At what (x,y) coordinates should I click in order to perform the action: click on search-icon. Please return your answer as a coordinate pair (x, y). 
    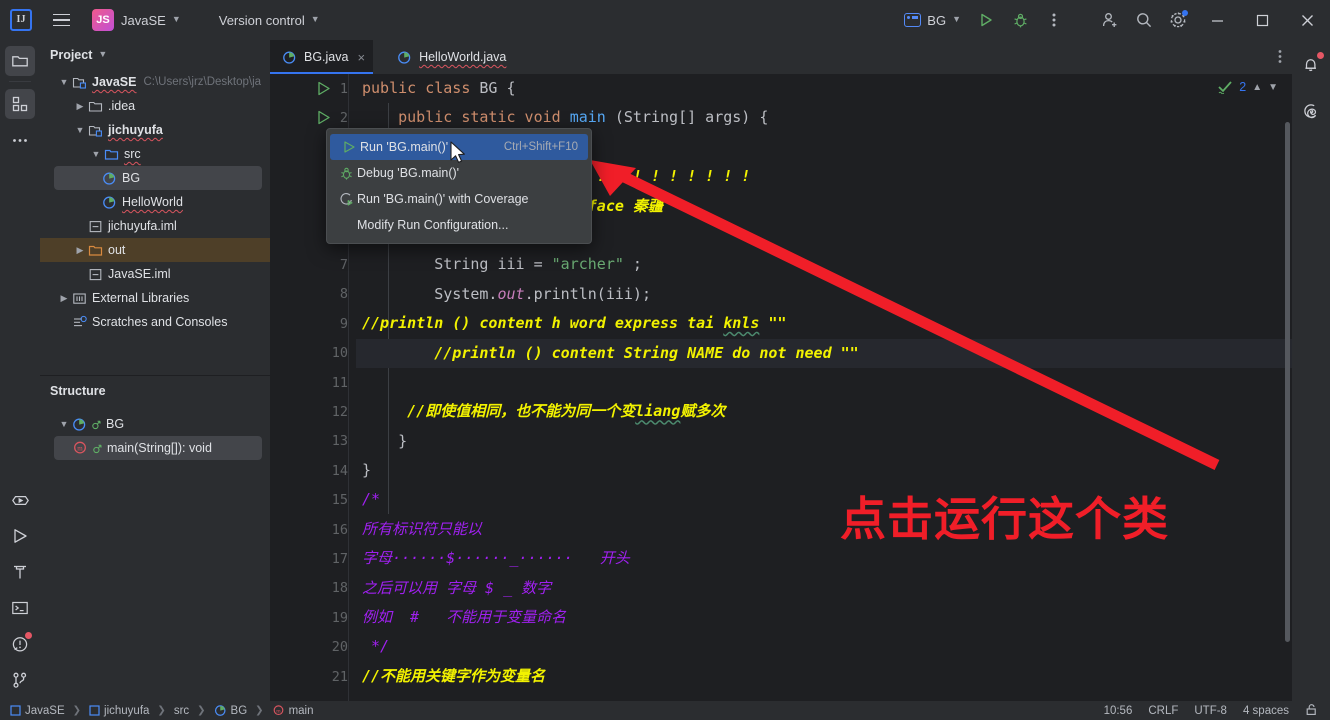
    Looking at the image, I should click on (1144, 20).